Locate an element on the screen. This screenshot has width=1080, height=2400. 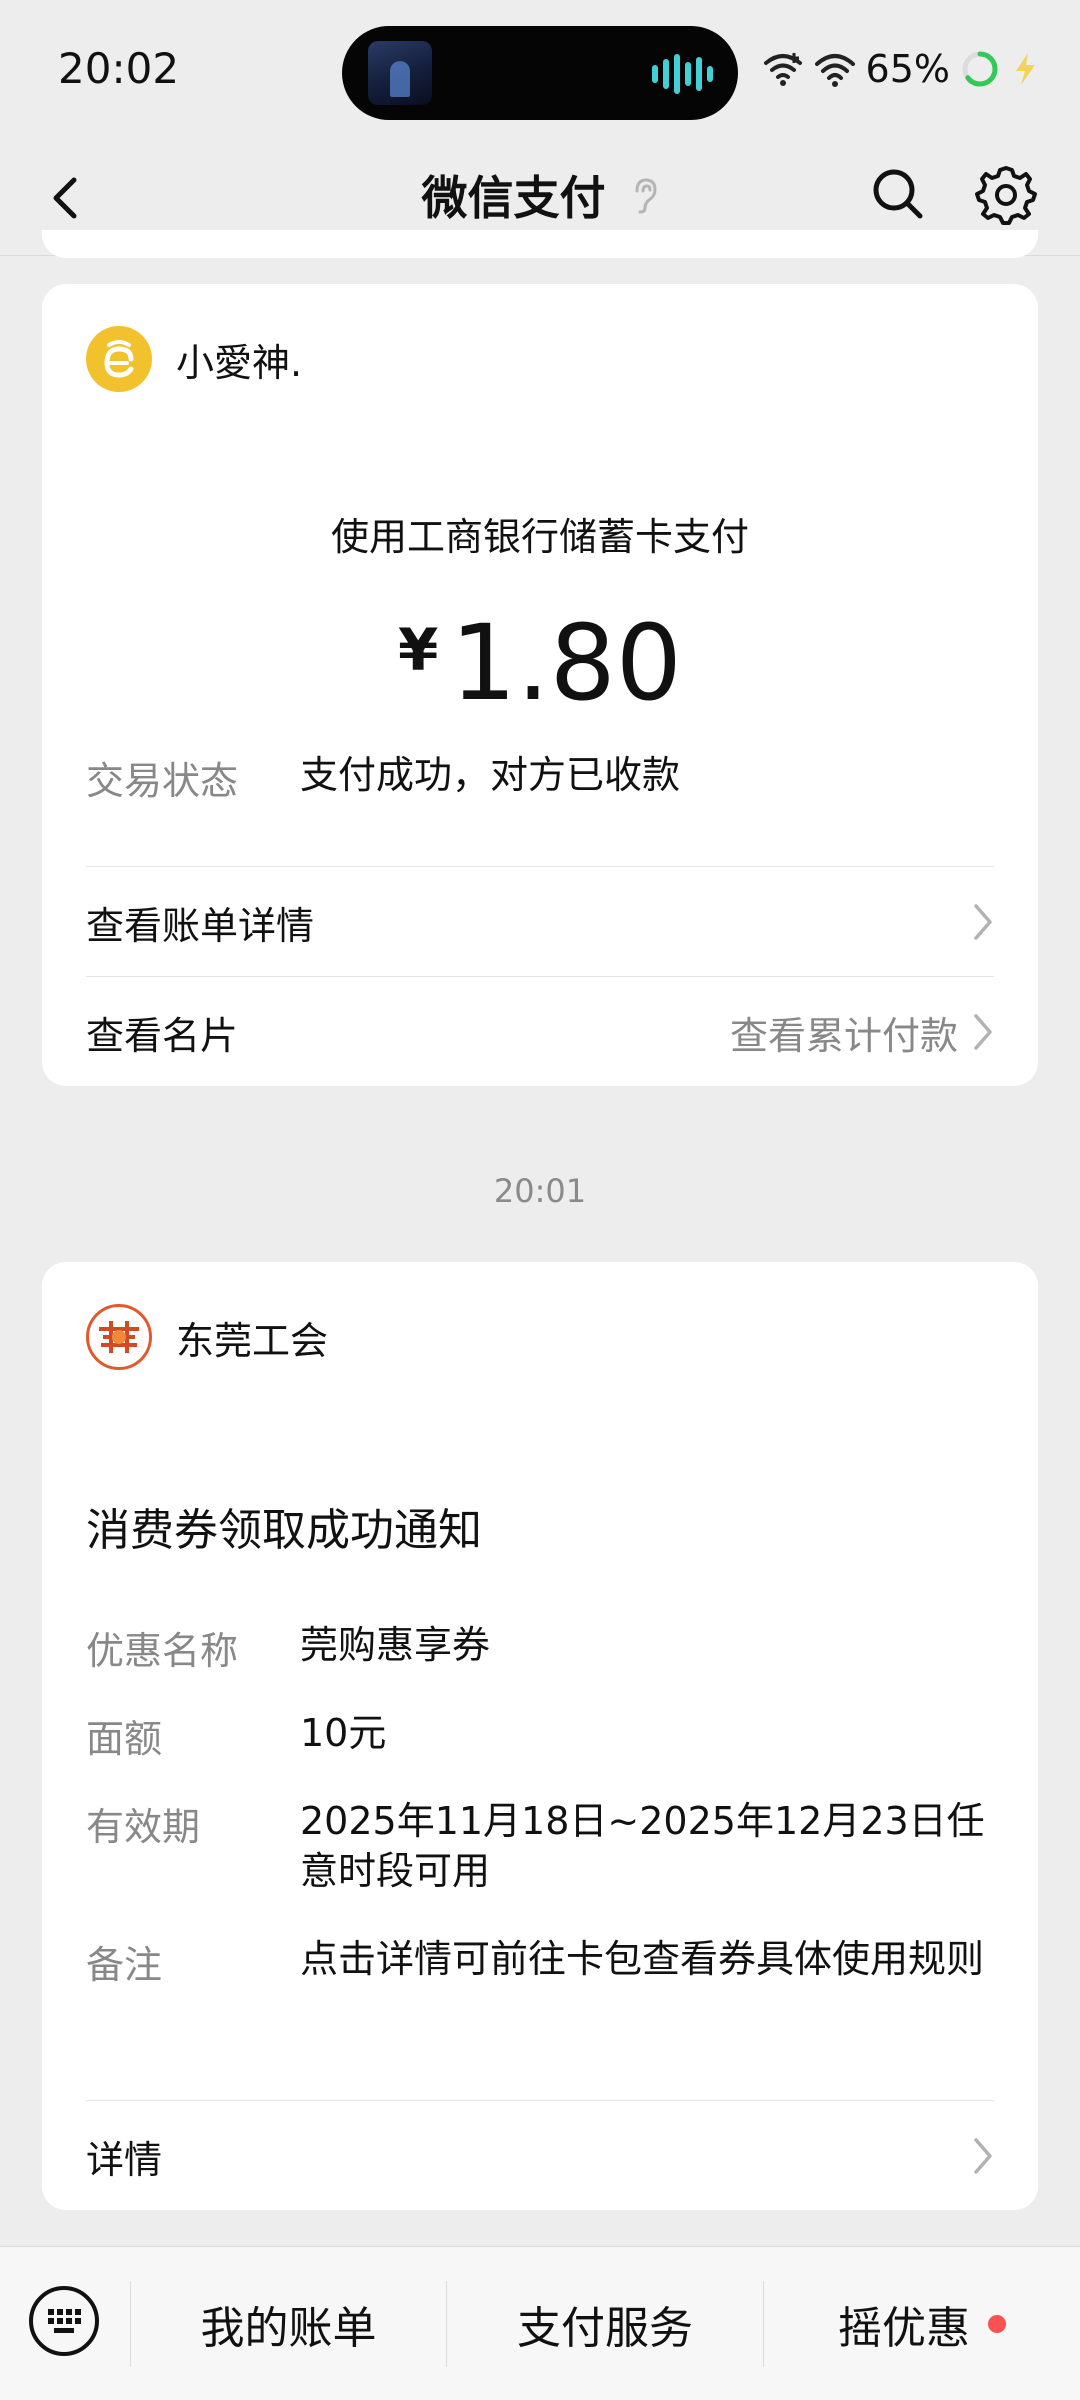
field-row: 面额 10元 is located at coordinates (543, 1735).